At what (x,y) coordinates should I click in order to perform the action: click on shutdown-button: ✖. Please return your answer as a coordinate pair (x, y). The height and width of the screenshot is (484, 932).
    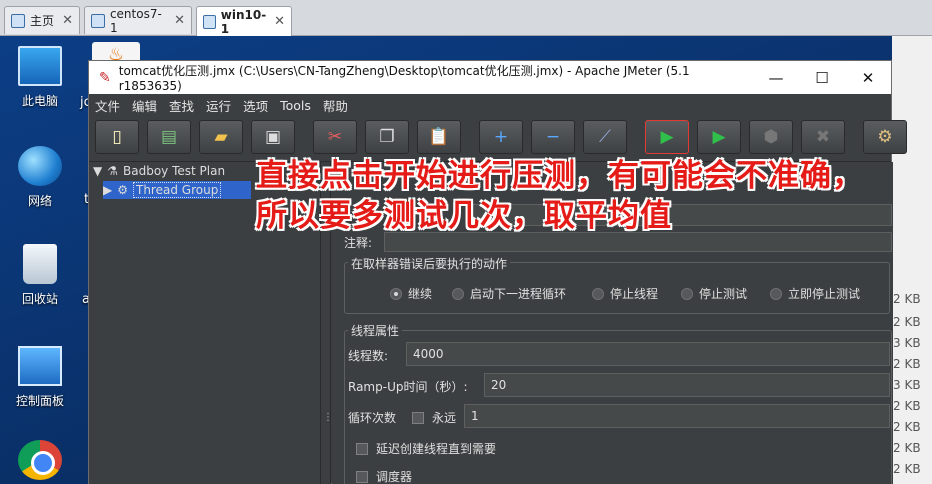
    Looking at the image, I should click on (823, 137).